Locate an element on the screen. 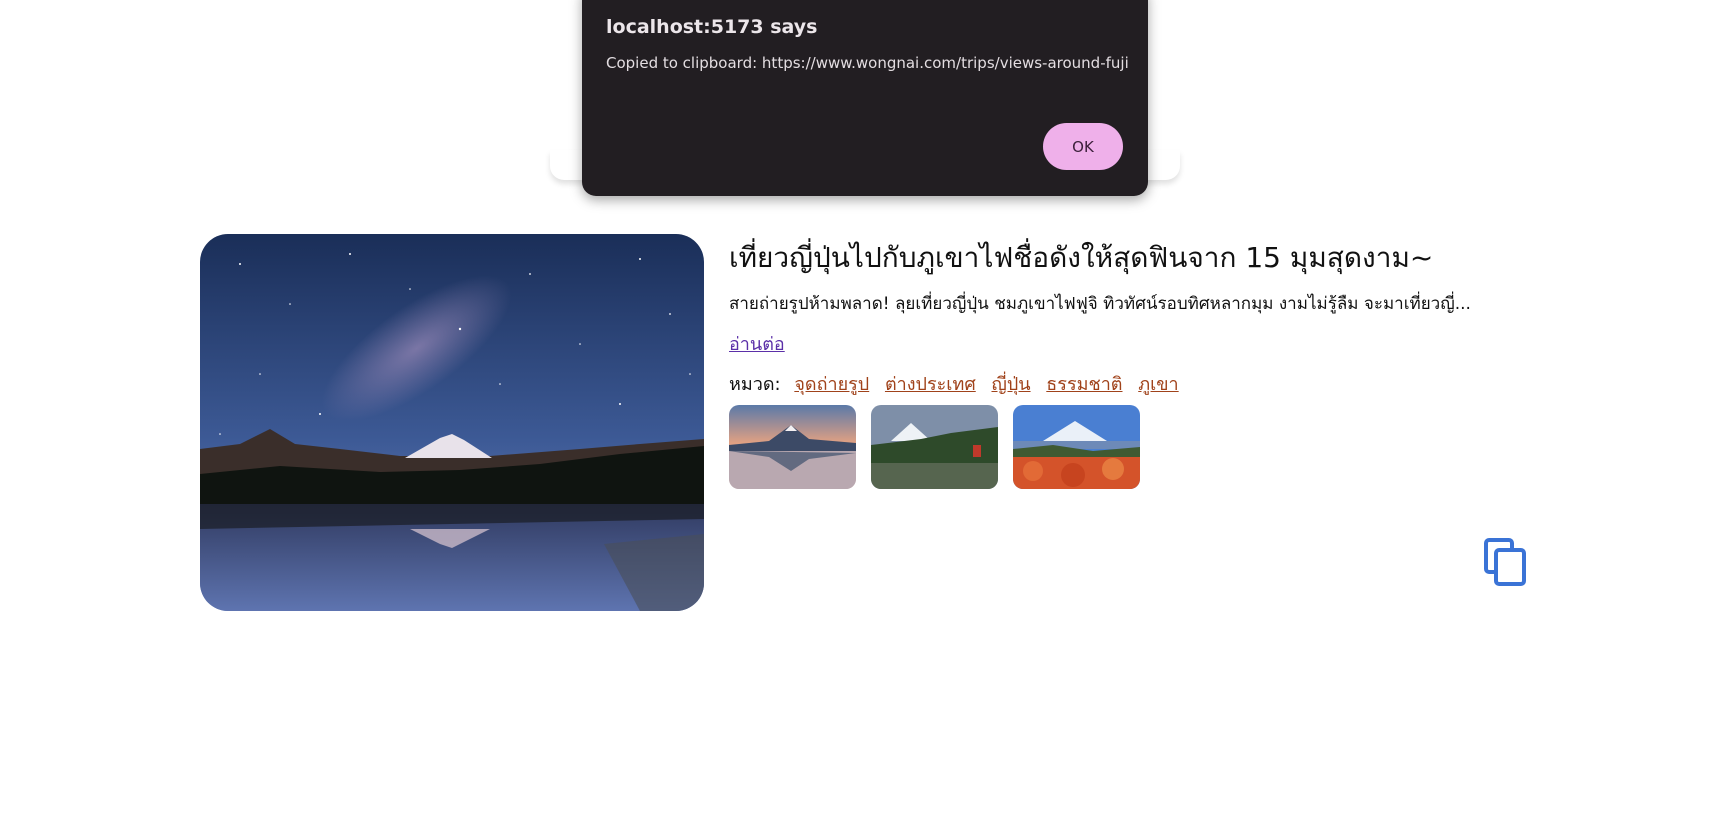 The width and height of the screenshot is (1710, 813). read-more-link: อ่านต่อ is located at coordinates (757, 343).